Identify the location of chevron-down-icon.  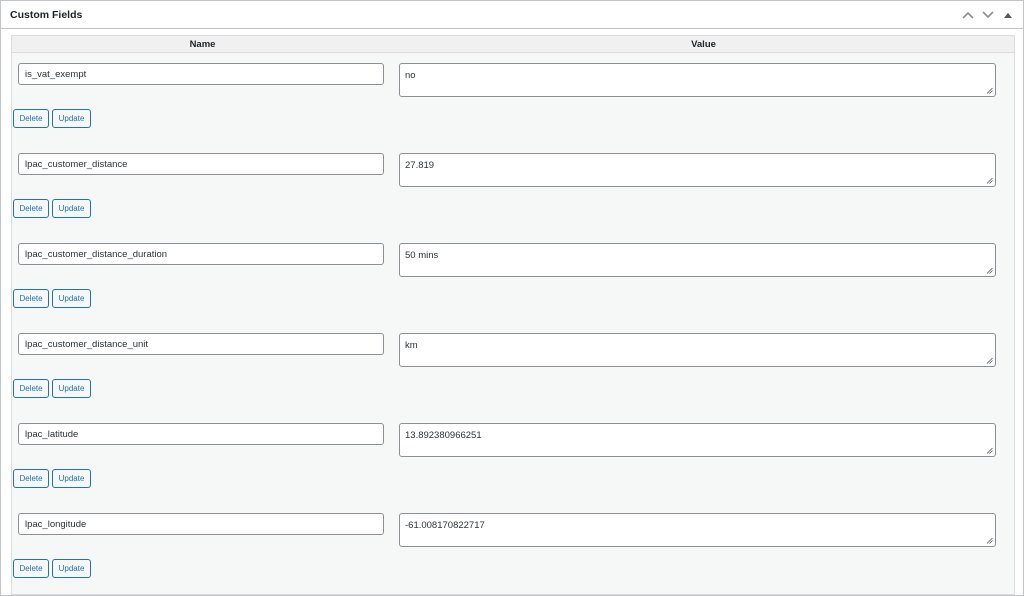
(988, 15).